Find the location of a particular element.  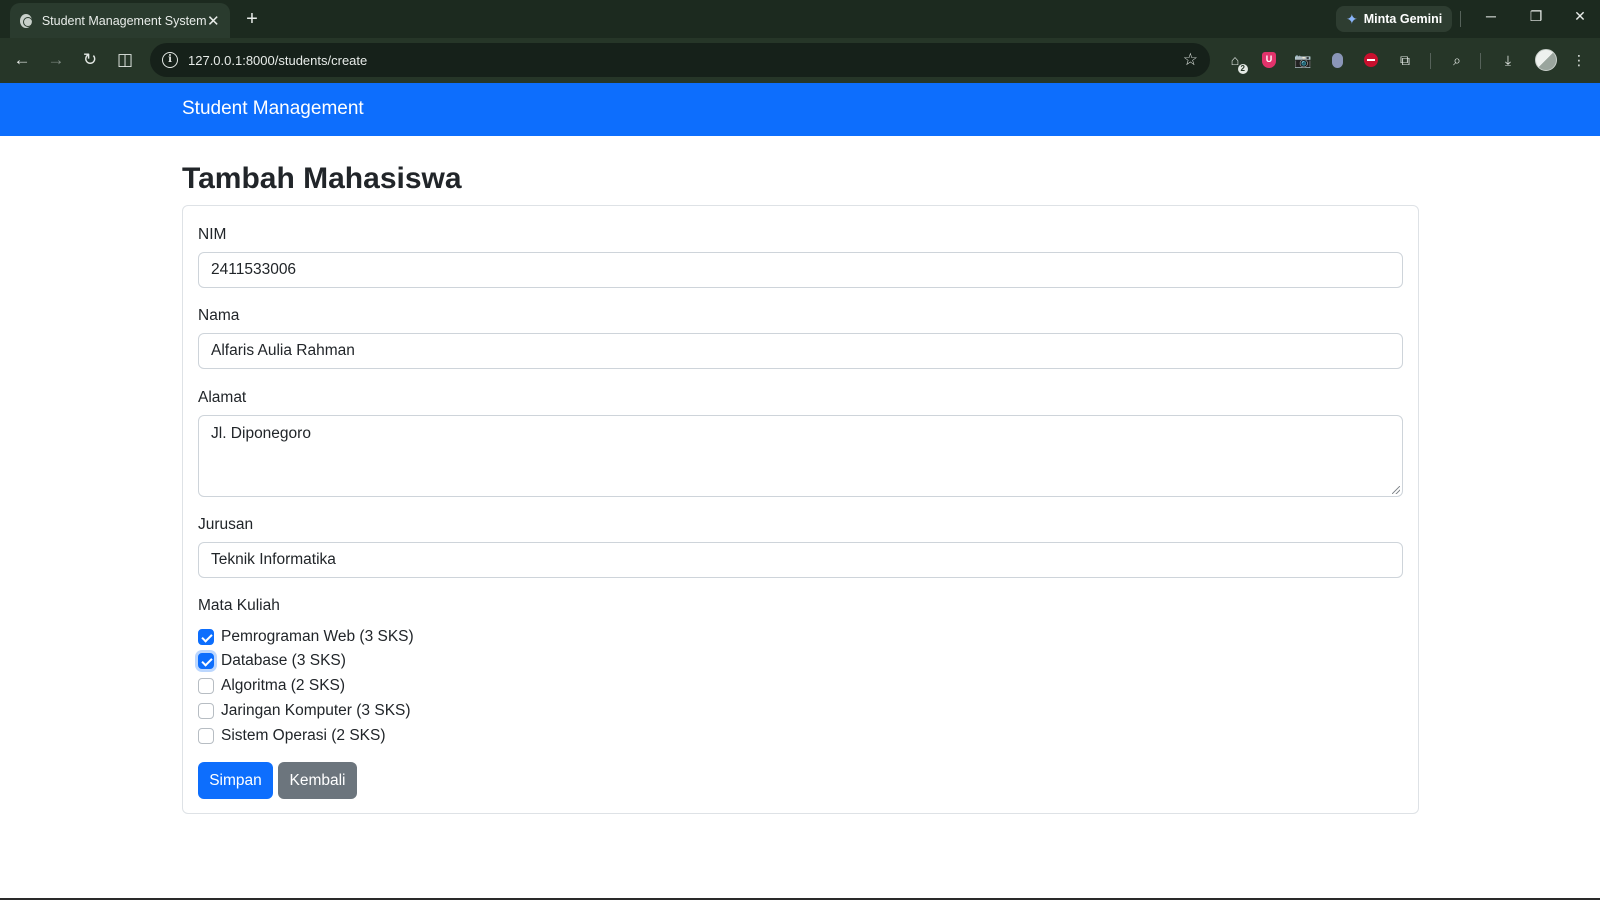

kembali-button: Kembali is located at coordinates (317, 780).